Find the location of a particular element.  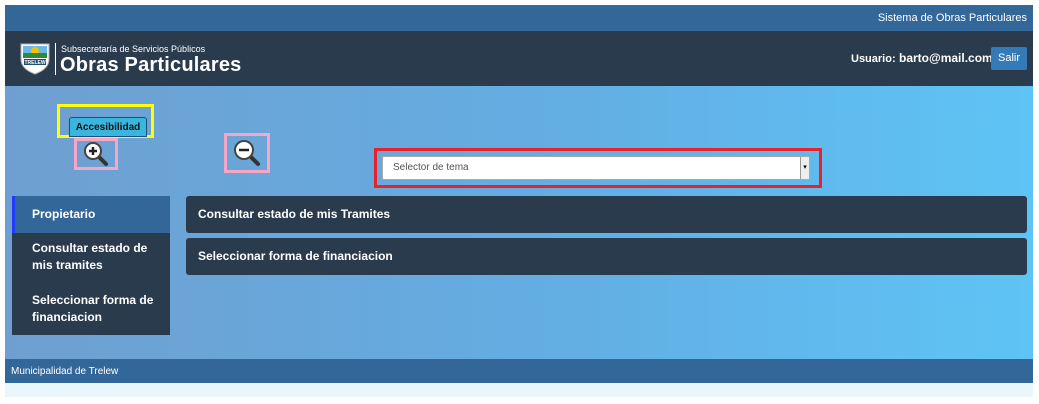

sidebar-item-seleccionar-financiacion: Seleccionar forma de financiacion is located at coordinates (91, 309).